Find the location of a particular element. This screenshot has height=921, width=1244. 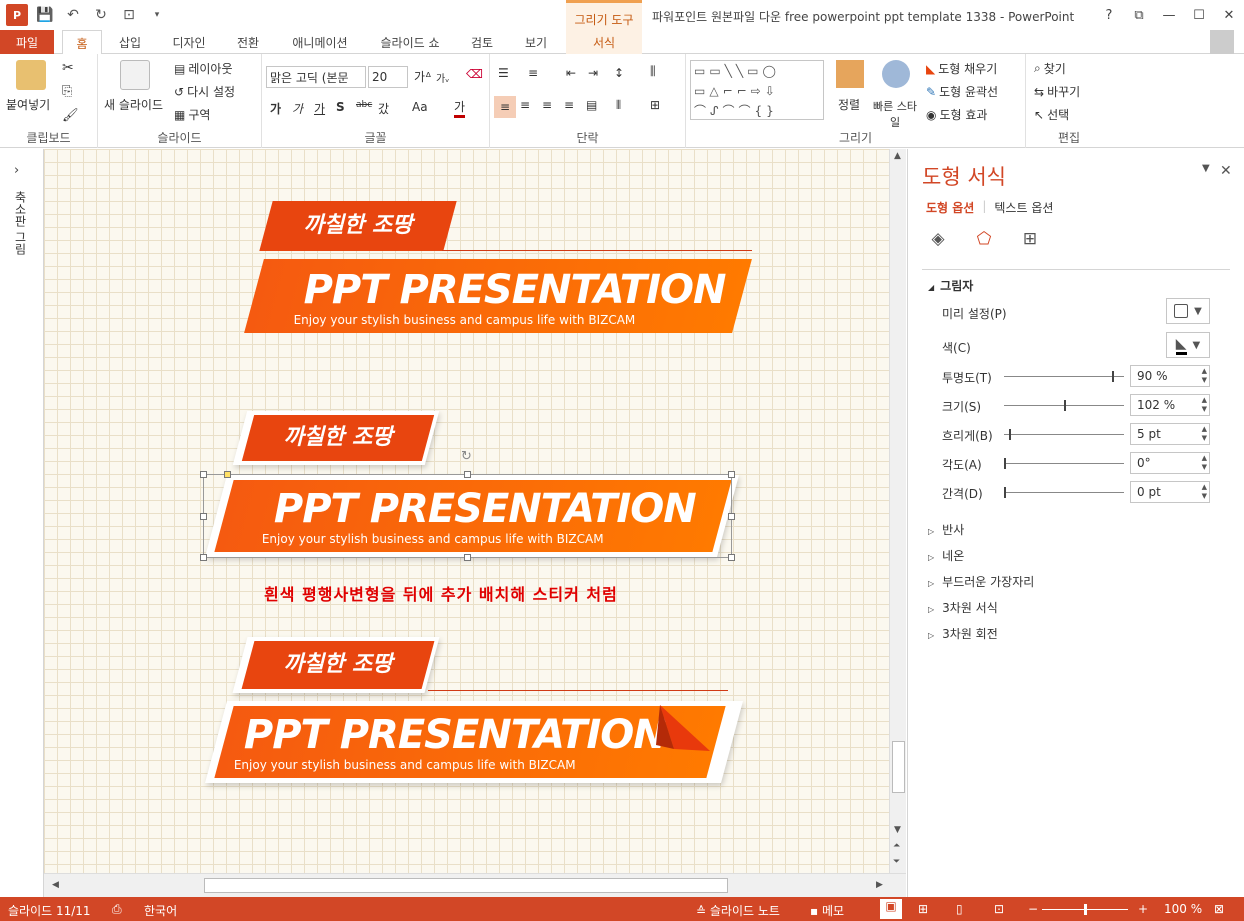

zoom-level: 100 % is located at coordinates (1183, 909).